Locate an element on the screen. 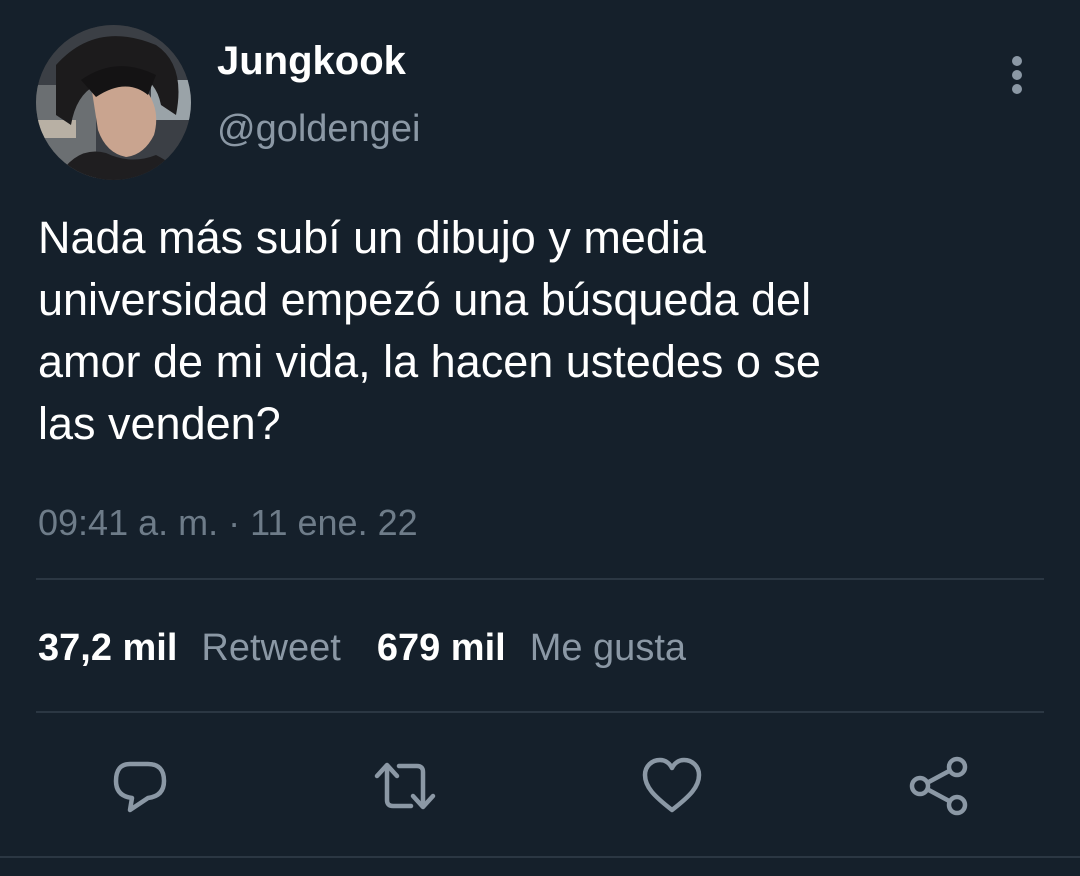 The height and width of the screenshot is (876, 1080). divider-middle is located at coordinates (540, 712).